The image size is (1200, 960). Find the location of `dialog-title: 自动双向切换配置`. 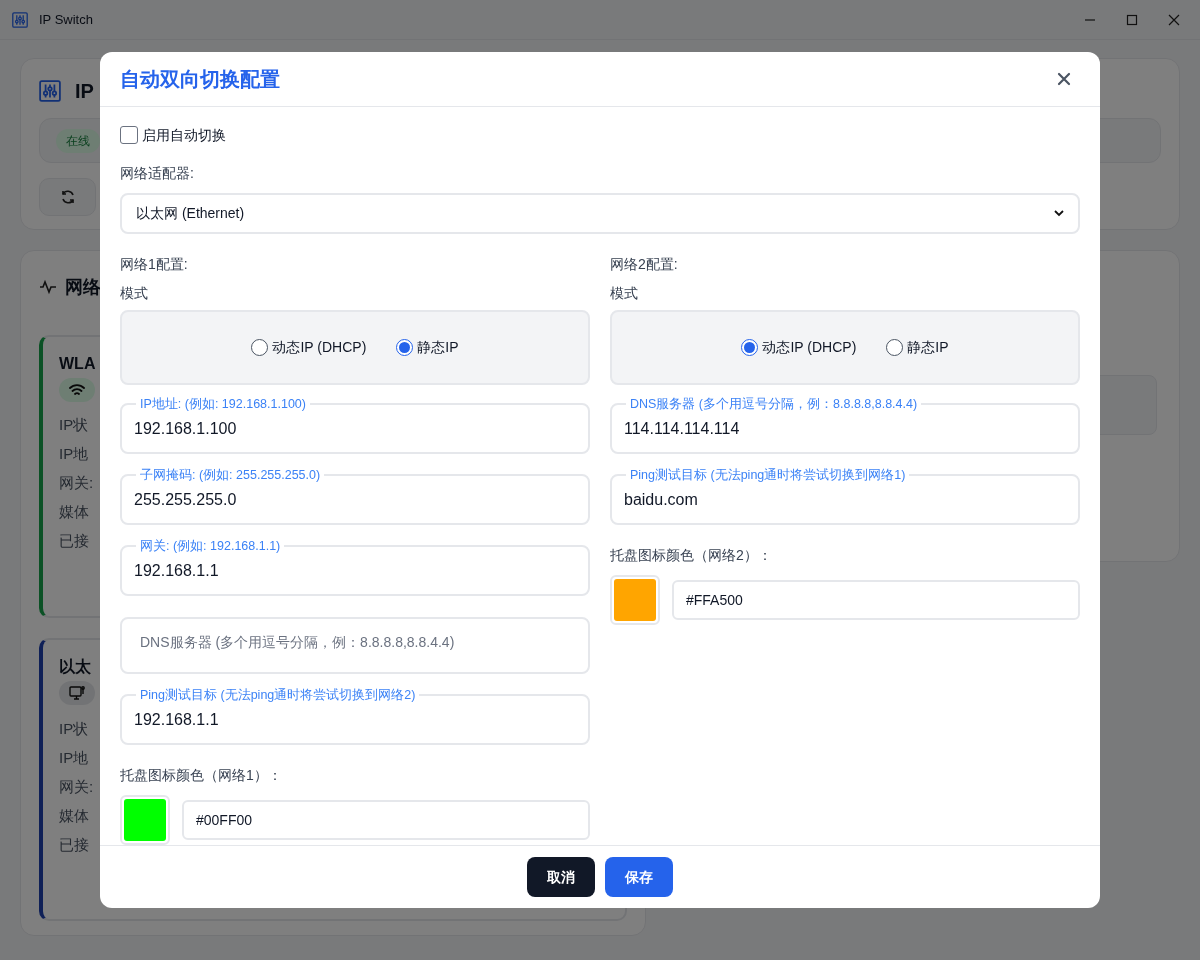

dialog-title: 自动双向切换配置 is located at coordinates (200, 80).